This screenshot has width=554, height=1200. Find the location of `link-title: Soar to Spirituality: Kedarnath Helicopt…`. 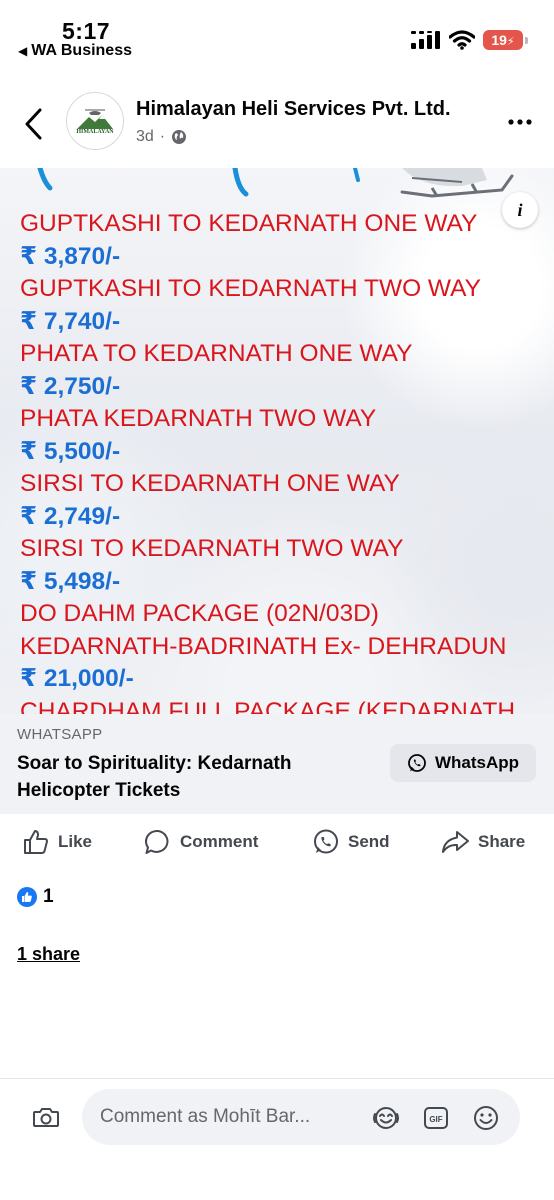

link-title: Soar to Spirituality: Kedarnath Helicopt… is located at coordinates (187, 777).